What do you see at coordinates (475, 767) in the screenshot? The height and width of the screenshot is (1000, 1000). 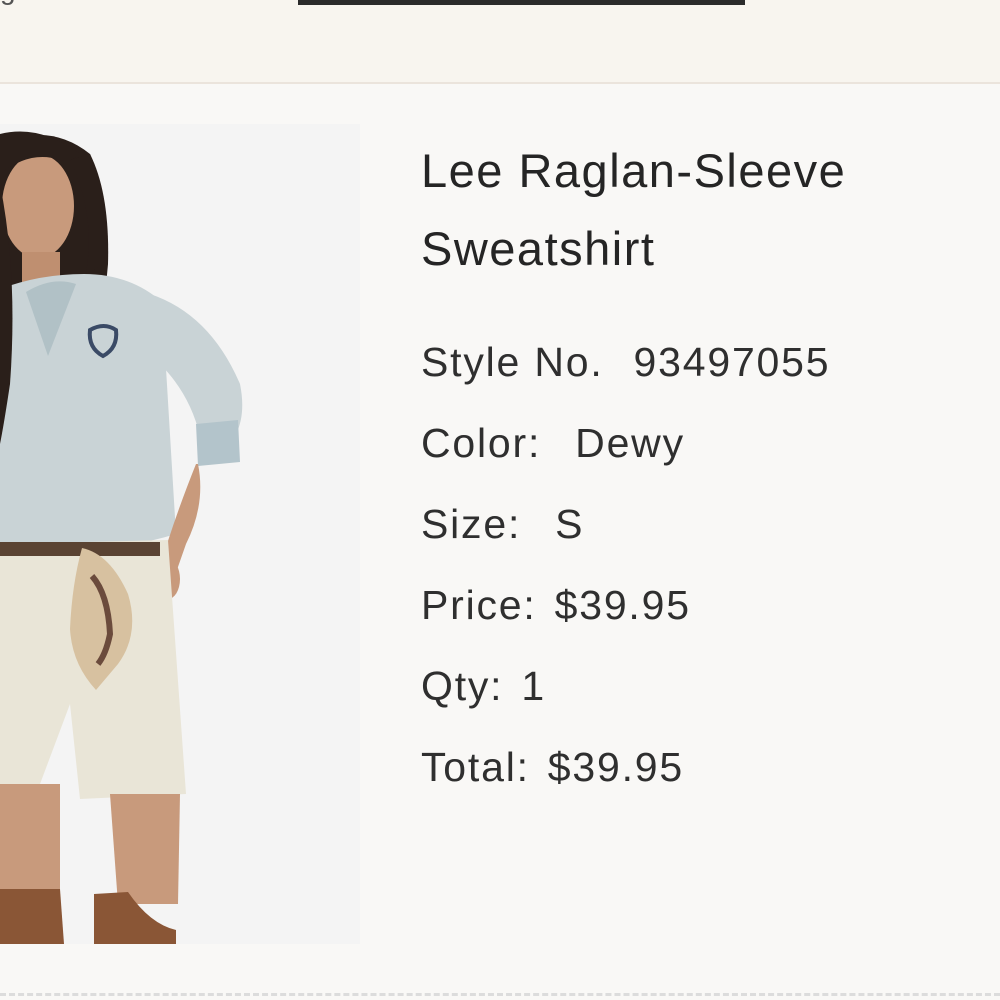 I see `total-label: Total:` at bounding box center [475, 767].